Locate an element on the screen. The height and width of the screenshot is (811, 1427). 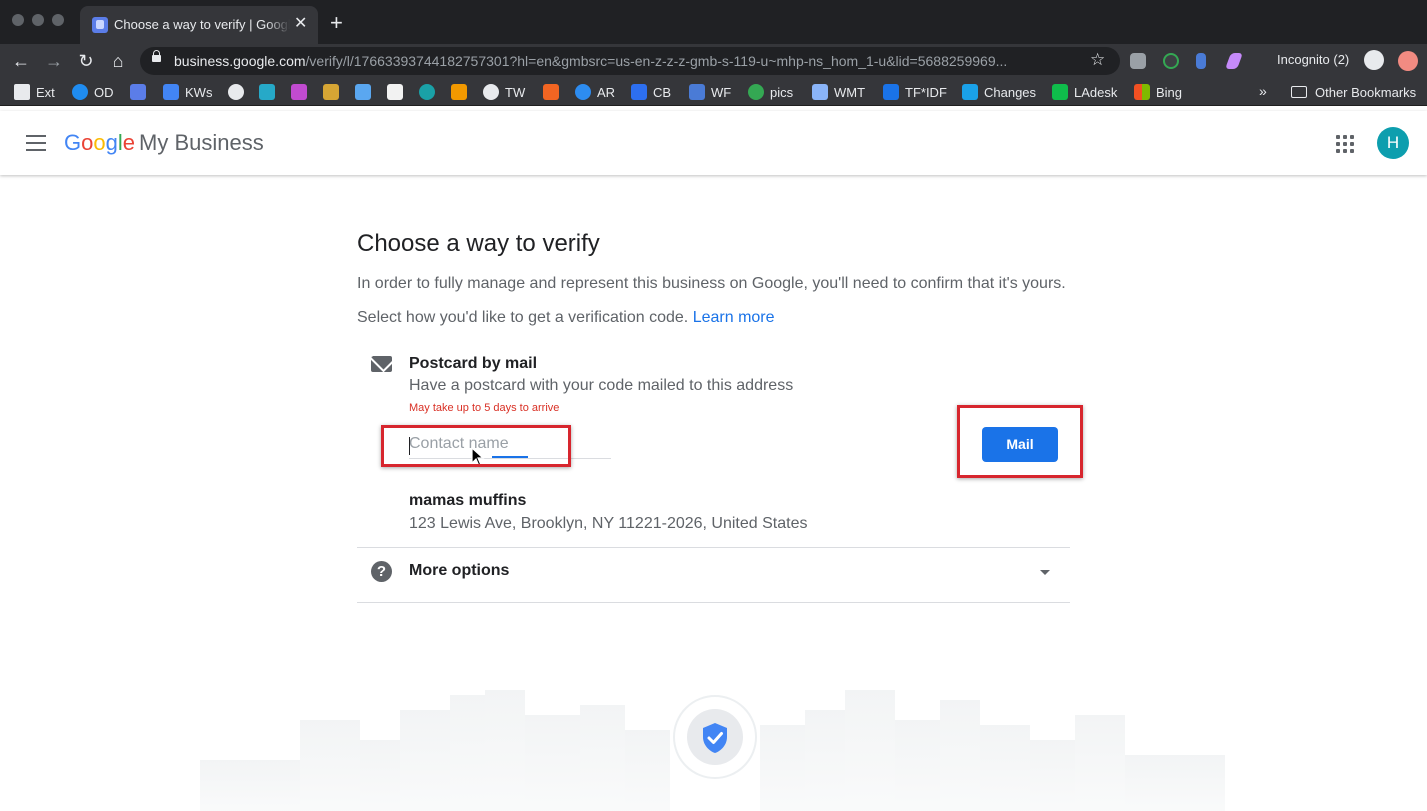
mail-envelope-icon is located at coordinates (381, 364).